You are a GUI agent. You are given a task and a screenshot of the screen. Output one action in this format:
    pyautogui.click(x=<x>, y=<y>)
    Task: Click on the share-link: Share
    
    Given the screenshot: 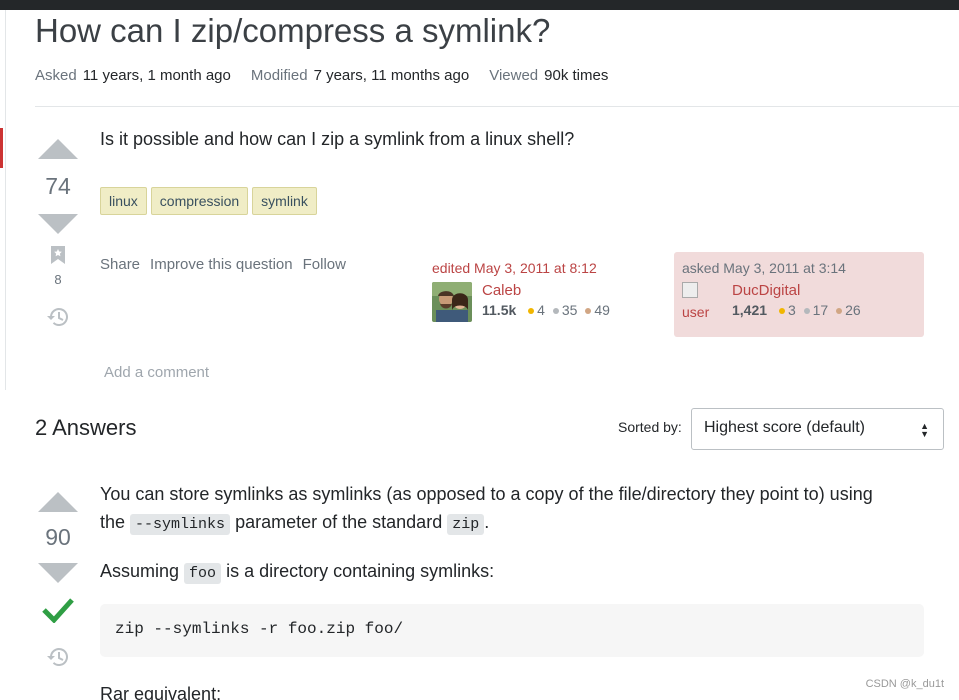 What is the action you would take?
    pyautogui.click(x=120, y=264)
    